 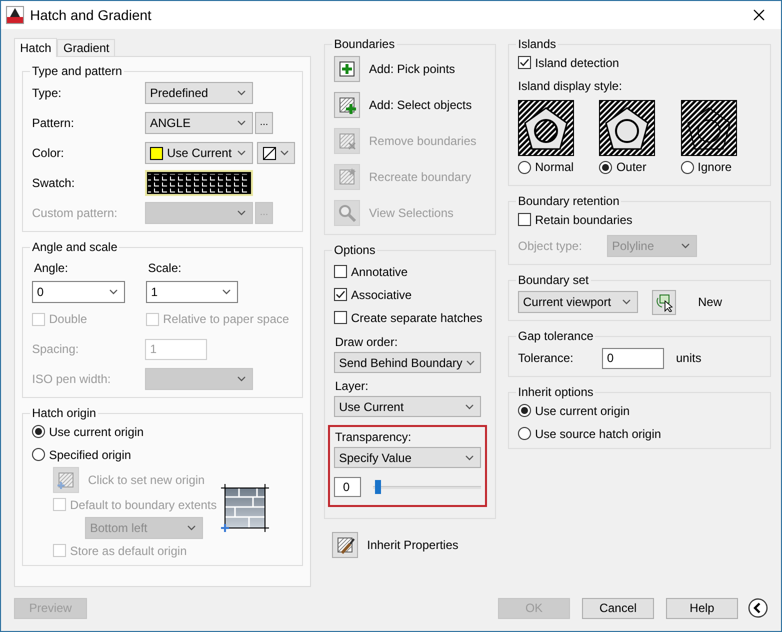 What do you see at coordinates (72, 379) in the screenshot?
I see `field-label: ISO pen width:` at bounding box center [72, 379].